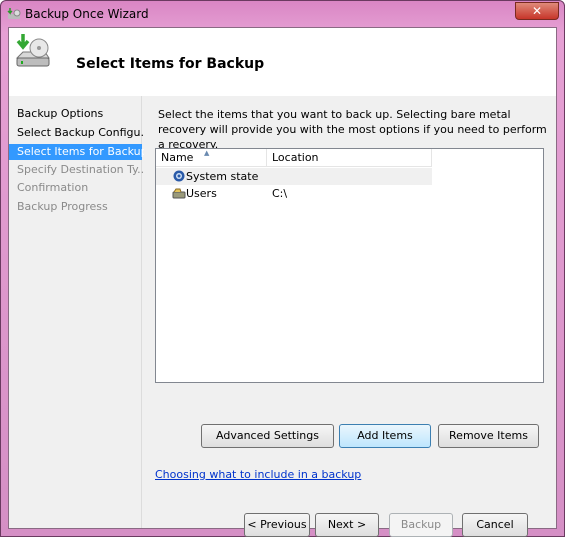 The width and height of the screenshot is (565, 537). I want to click on column-name-label: Name, so click(177, 157).